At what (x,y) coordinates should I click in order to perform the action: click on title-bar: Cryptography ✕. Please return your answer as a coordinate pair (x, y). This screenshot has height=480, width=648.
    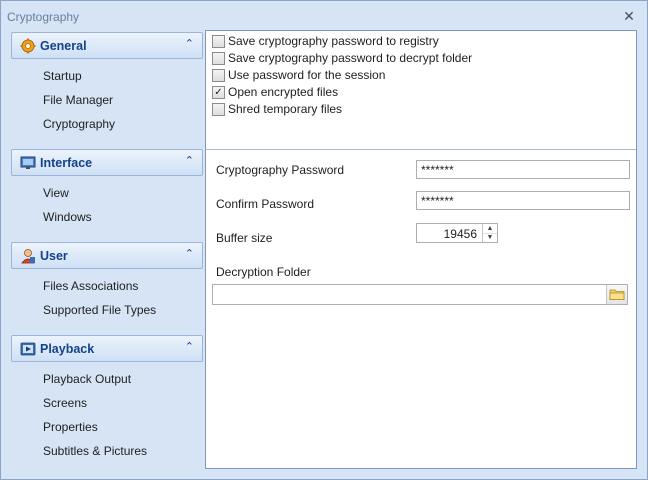
    Looking at the image, I should click on (324, 16).